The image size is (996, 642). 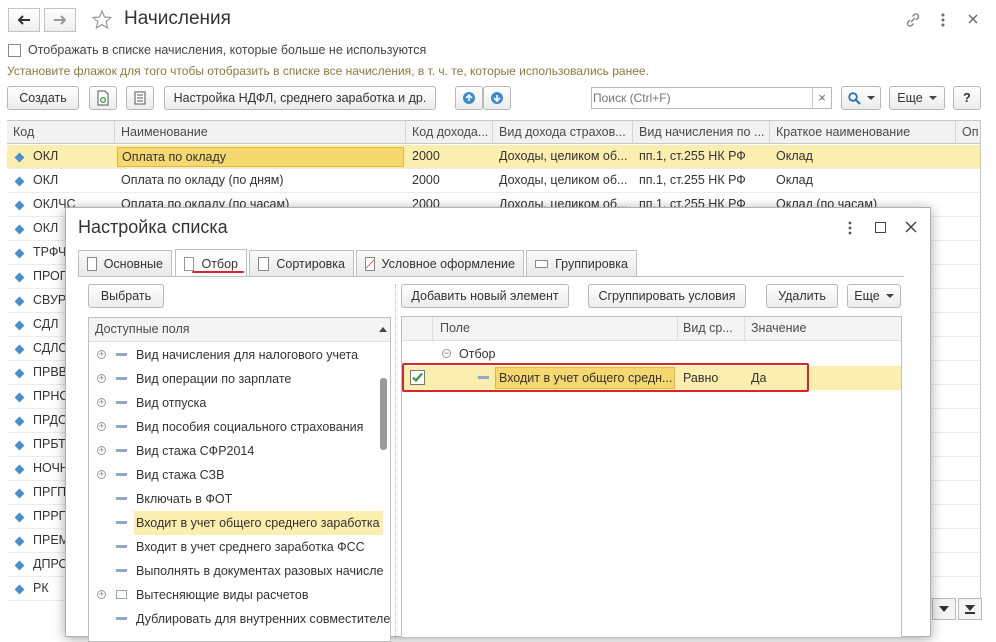 I want to click on tab-conditional-formatting: Условное оформление, so click(x=440, y=263).